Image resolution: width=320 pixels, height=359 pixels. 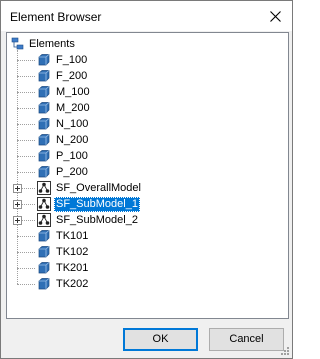 What do you see at coordinates (147, 124) in the screenshot?
I see `tree-item: N_100` at bounding box center [147, 124].